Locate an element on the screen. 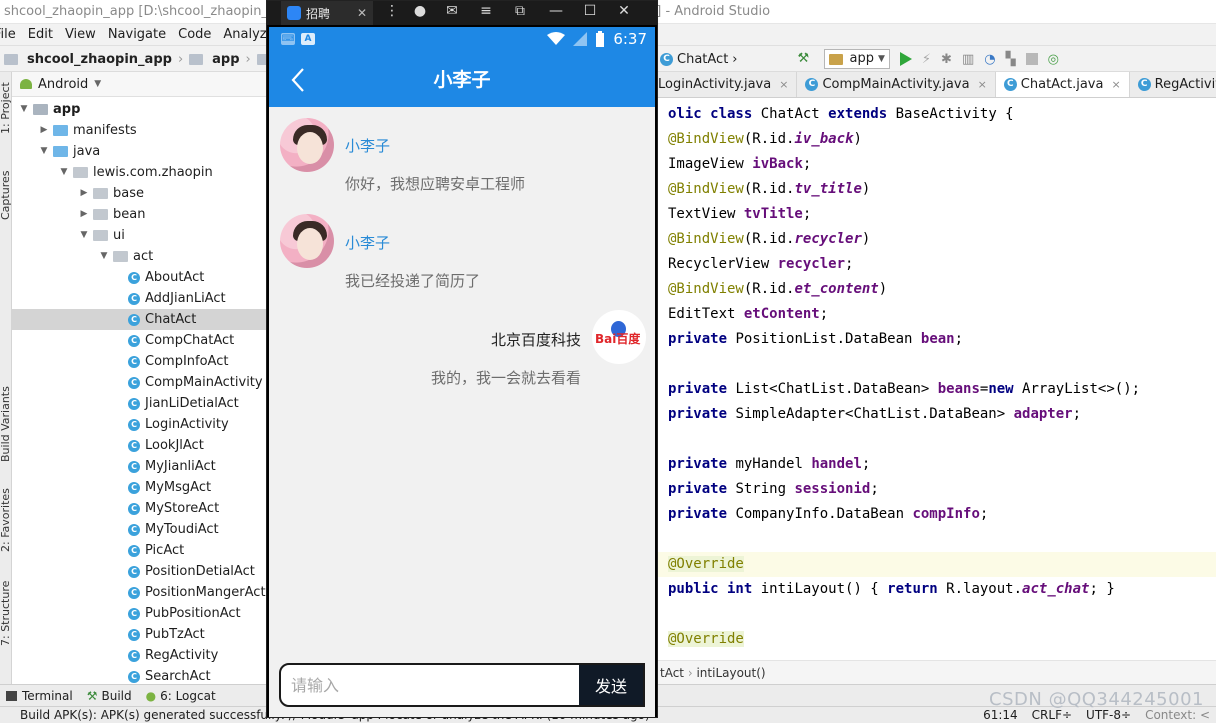 This screenshot has width=1216, height=723. tree-class-item: C CompInfoAct is located at coordinates (140, 361).